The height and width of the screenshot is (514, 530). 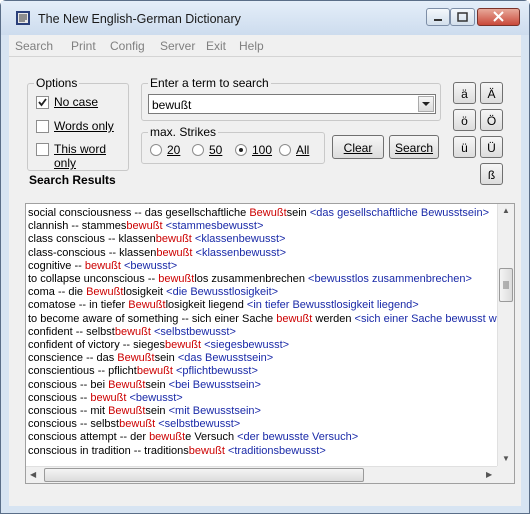 I want to click on result-text: confident of victory -- sieges, so click(x=96, y=345).